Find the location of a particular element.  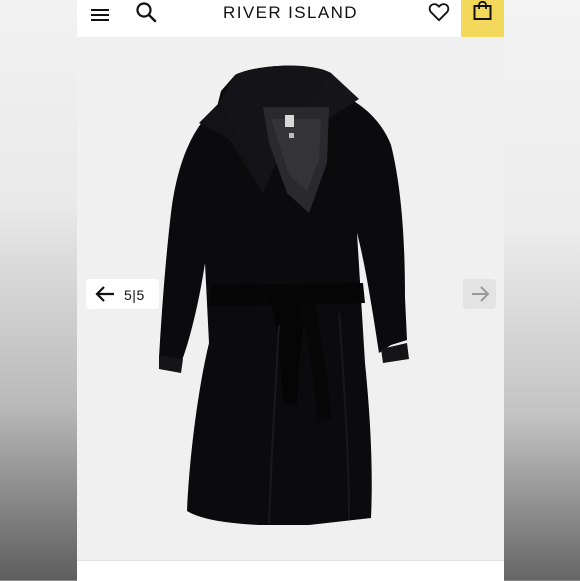

shopping-bag-icon is located at coordinates (482, 10).